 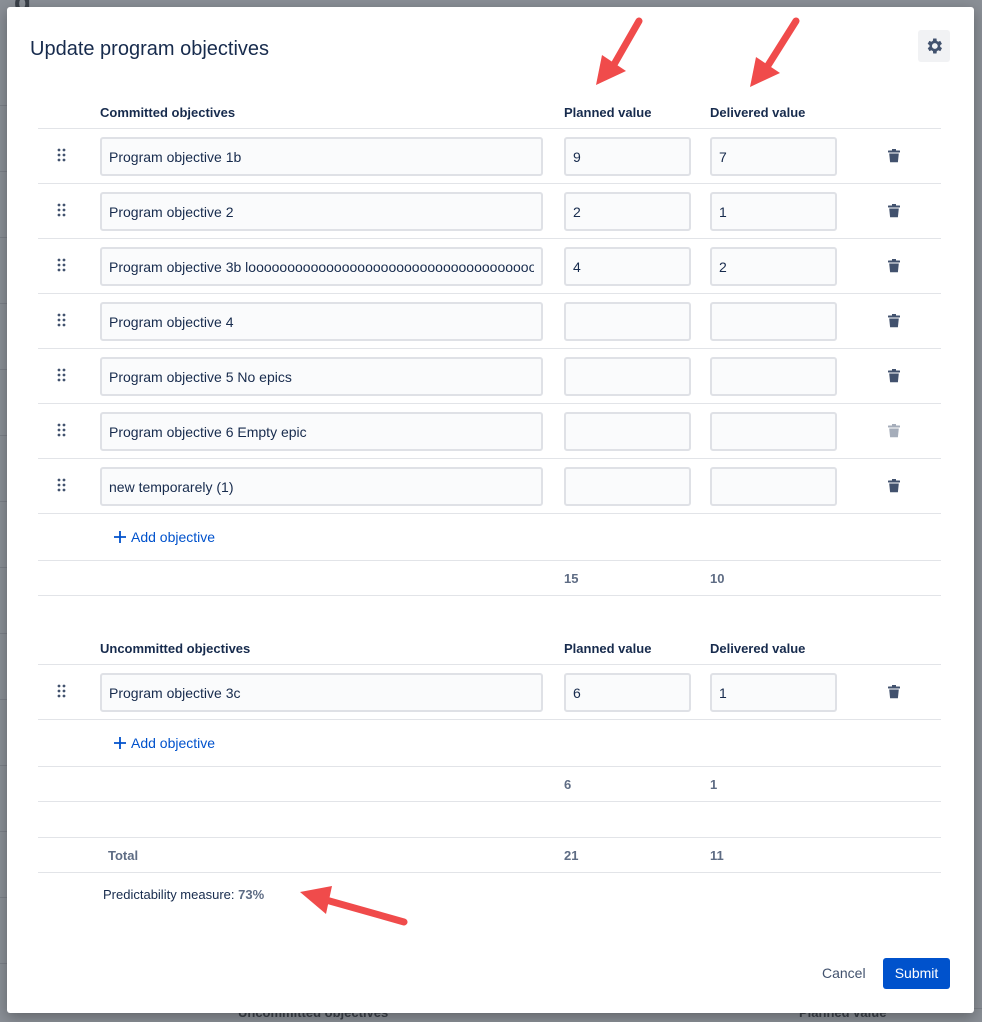 I want to click on add-uncommitted-objective-button: Add objective, so click(x=164, y=743).